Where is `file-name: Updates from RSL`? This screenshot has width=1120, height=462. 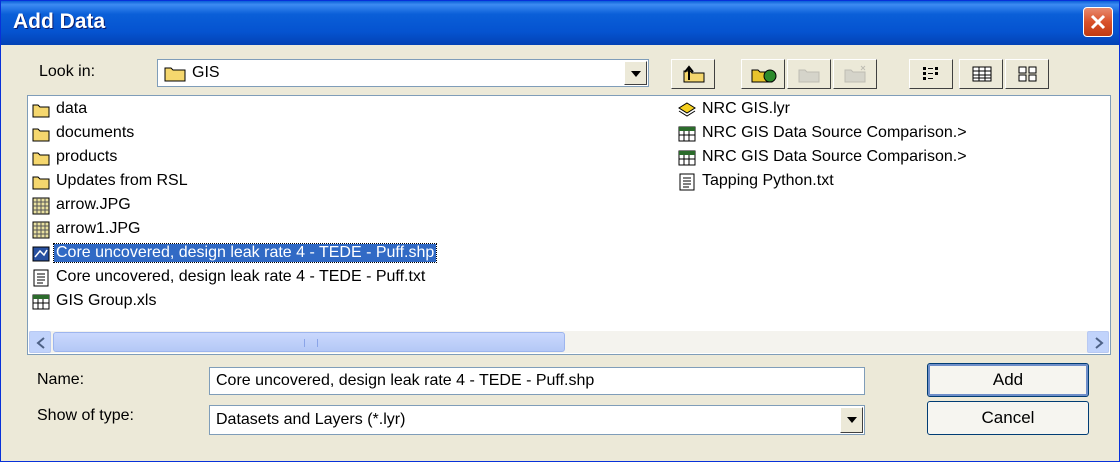
file-name: Updates from RSL is located at coordinates (122, 180).